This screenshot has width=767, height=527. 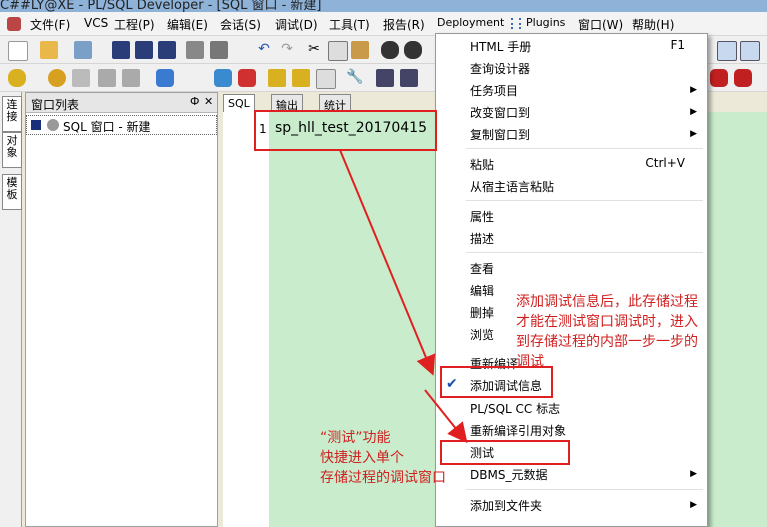 I want to click on annotation-line: 才能在测试窗口调试时，进入, so click(x=607, y=322).